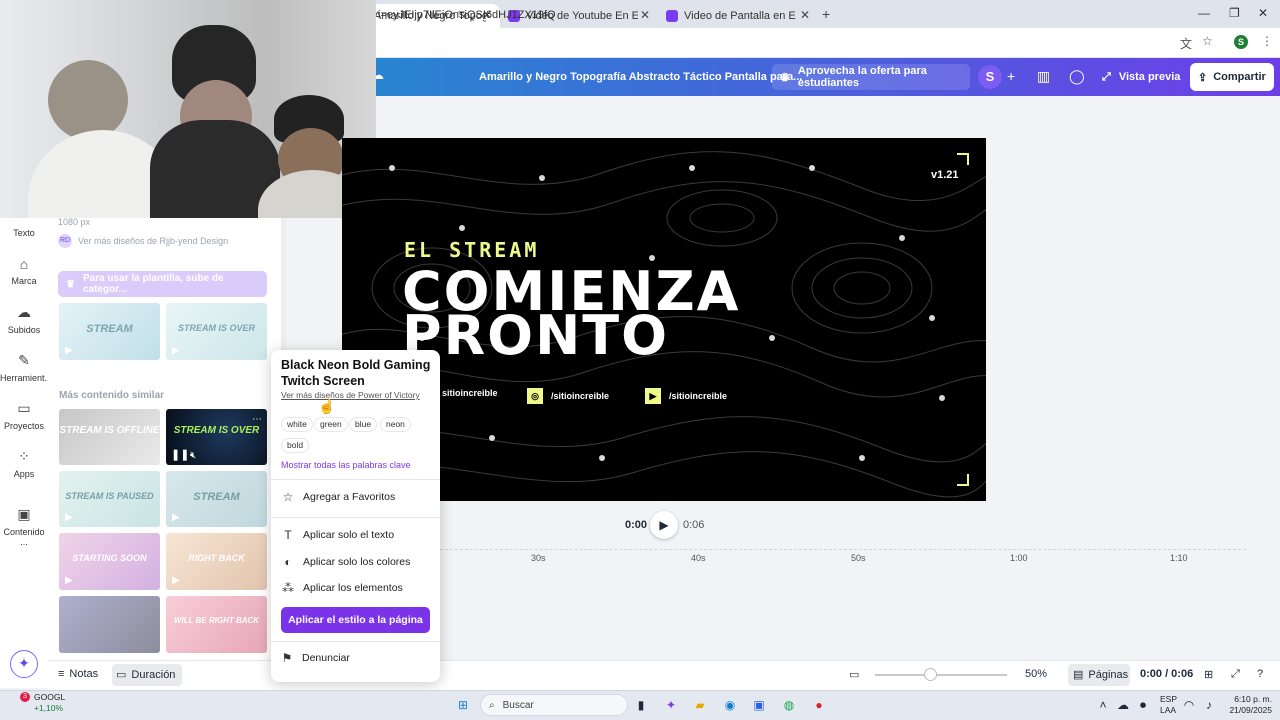 This screenshot has height=720, width=1280. Describe the element at coordinates (350, 395) in the screenshot. I see `popup-author-link: Ver más diseños de Power of Victory` at that location.